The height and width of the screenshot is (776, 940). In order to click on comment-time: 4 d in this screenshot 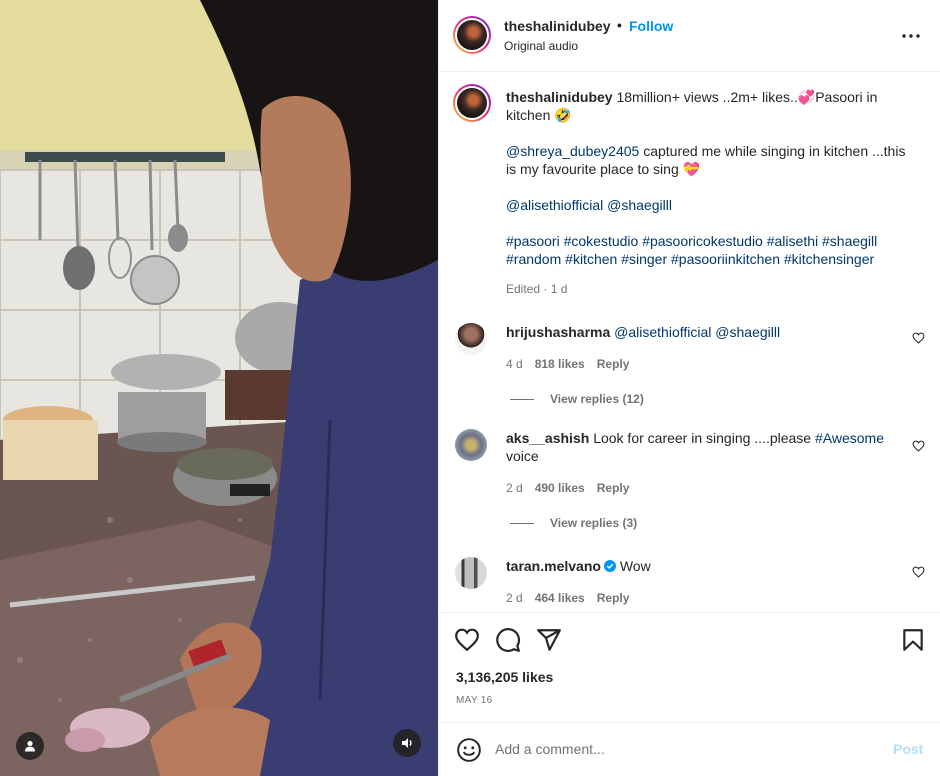, I will do `click(514, 364)`.